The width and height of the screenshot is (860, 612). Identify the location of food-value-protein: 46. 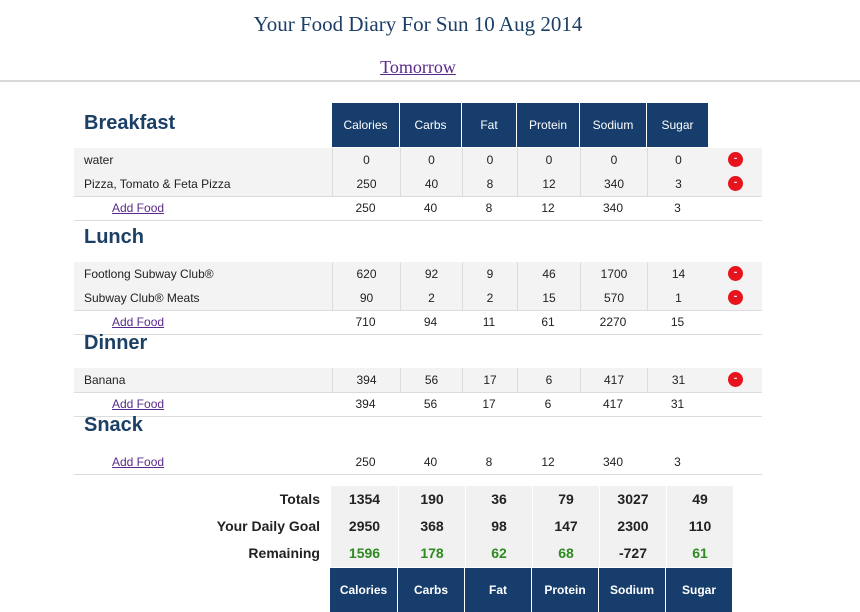
(548, 274).